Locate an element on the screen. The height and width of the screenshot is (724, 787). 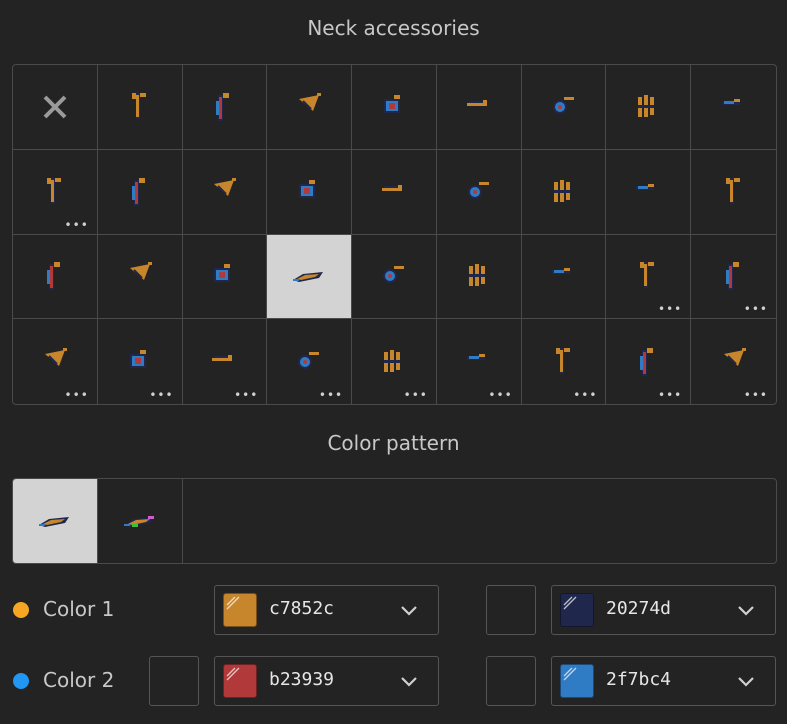
color-1-dot is located at coordinates (21, 610).